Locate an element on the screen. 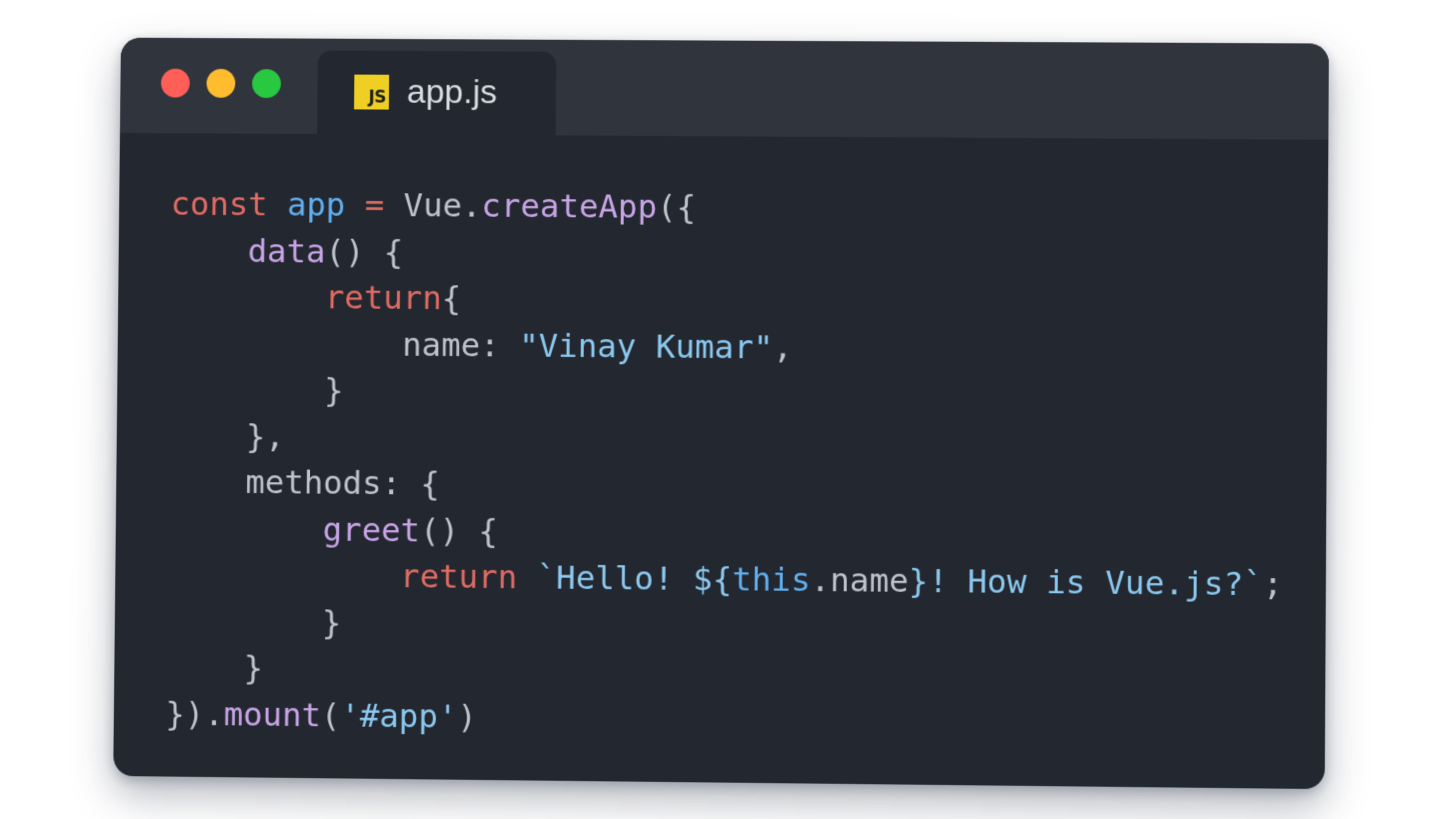  code-line: name: "Vinay Kumar", is located at coordinates (726, 347).